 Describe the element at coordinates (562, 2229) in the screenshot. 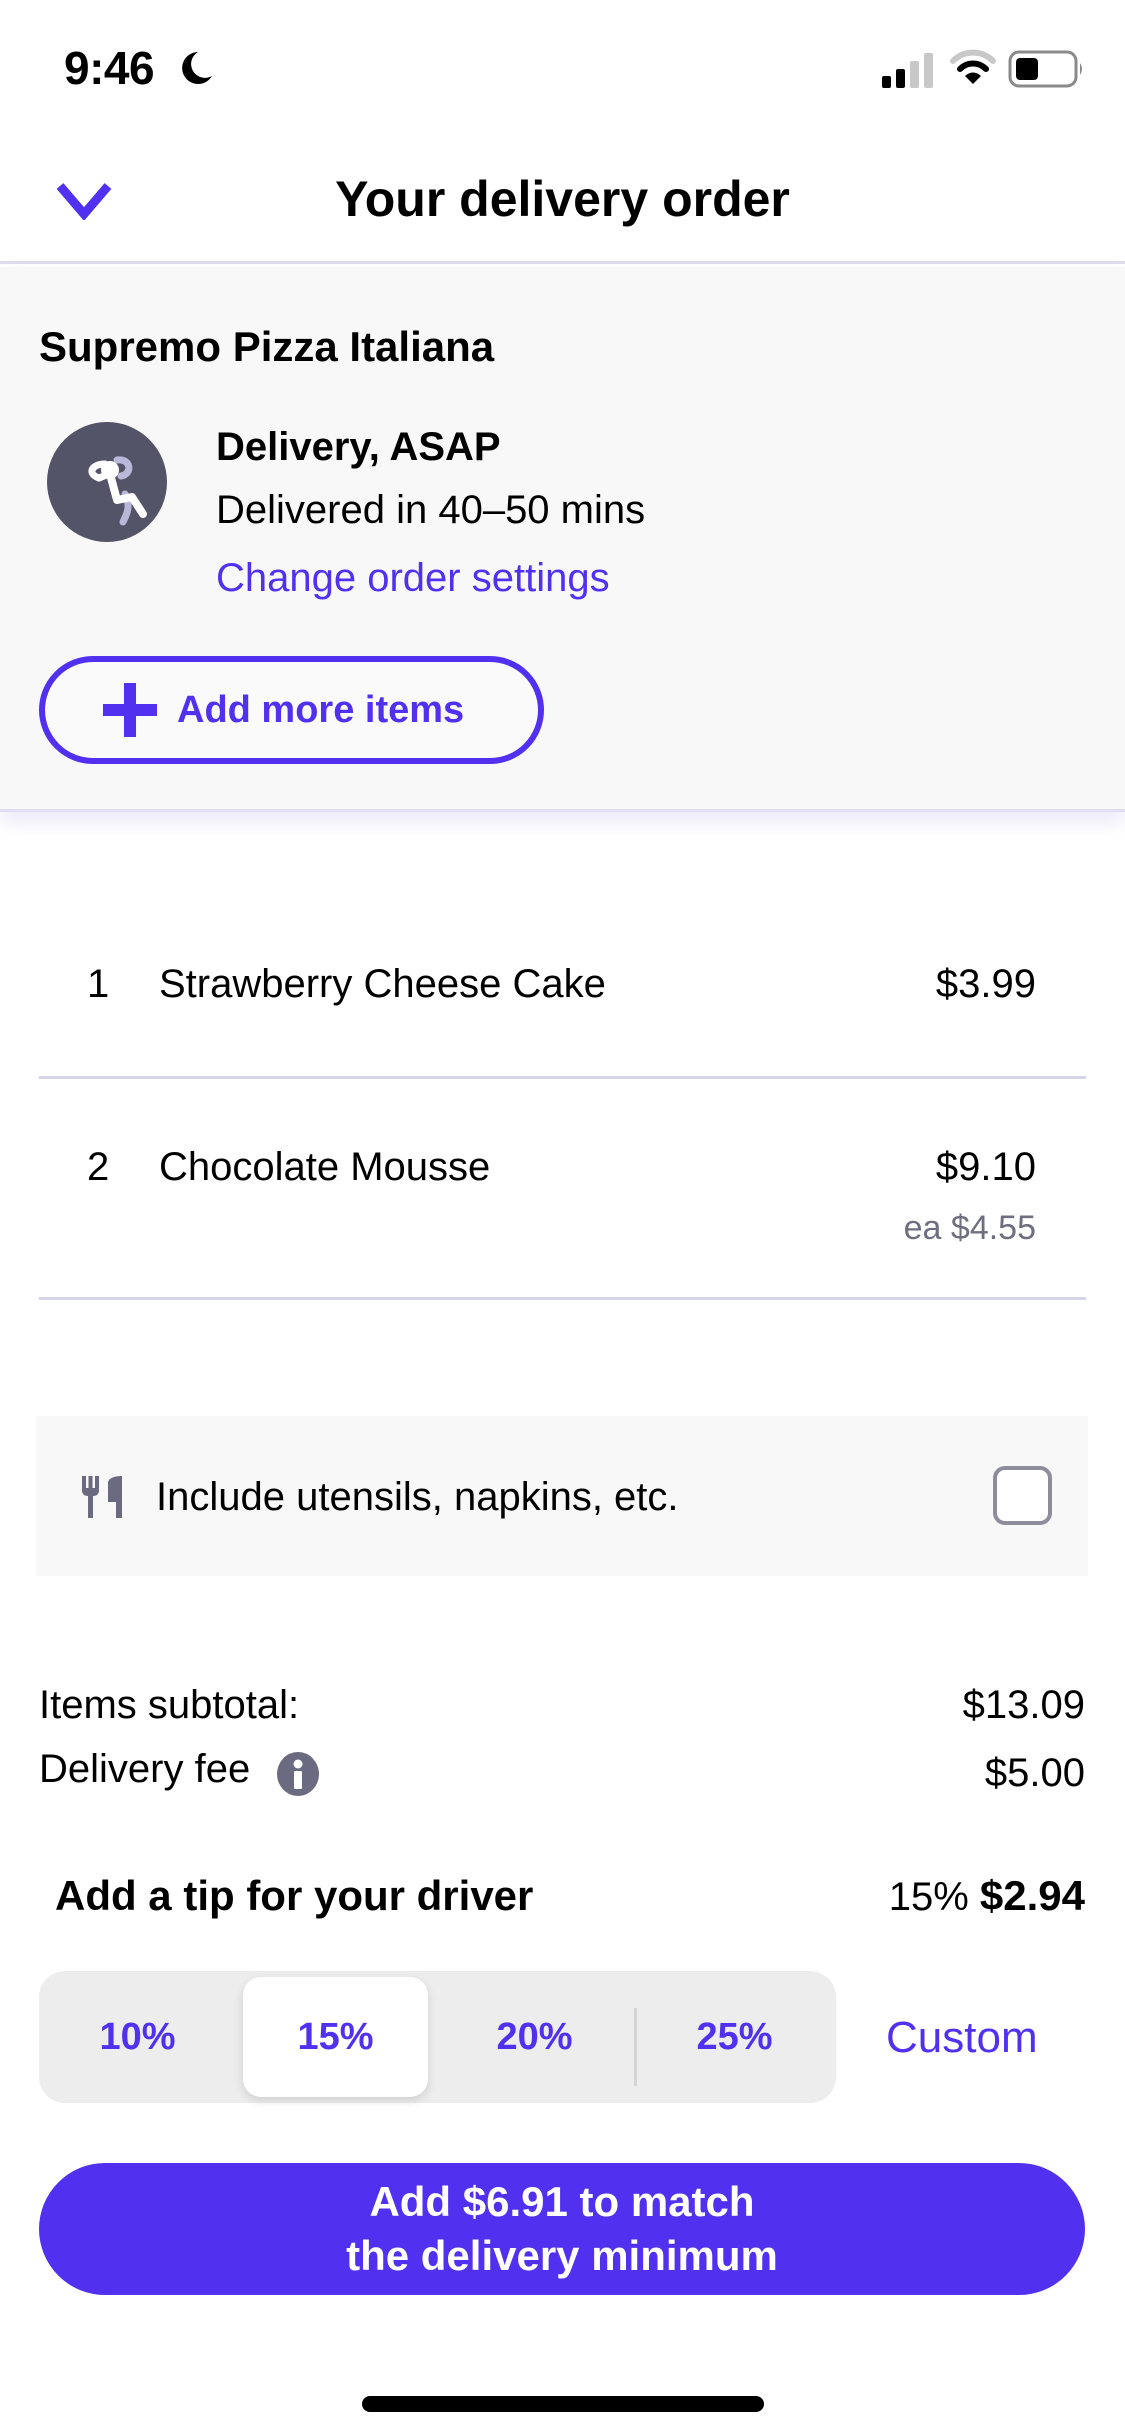

I see `delivery-minimum-button: Add $6.91 to match the delivery minimum` at that location.